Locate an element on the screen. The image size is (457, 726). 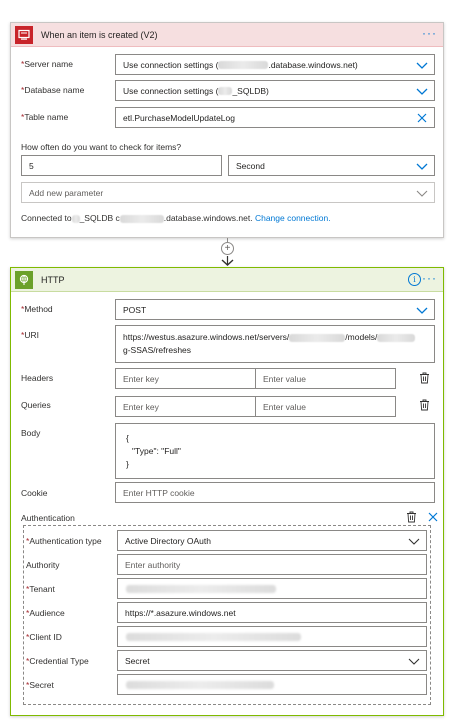
http-title: HTTP is located at coordinates (53, 280).